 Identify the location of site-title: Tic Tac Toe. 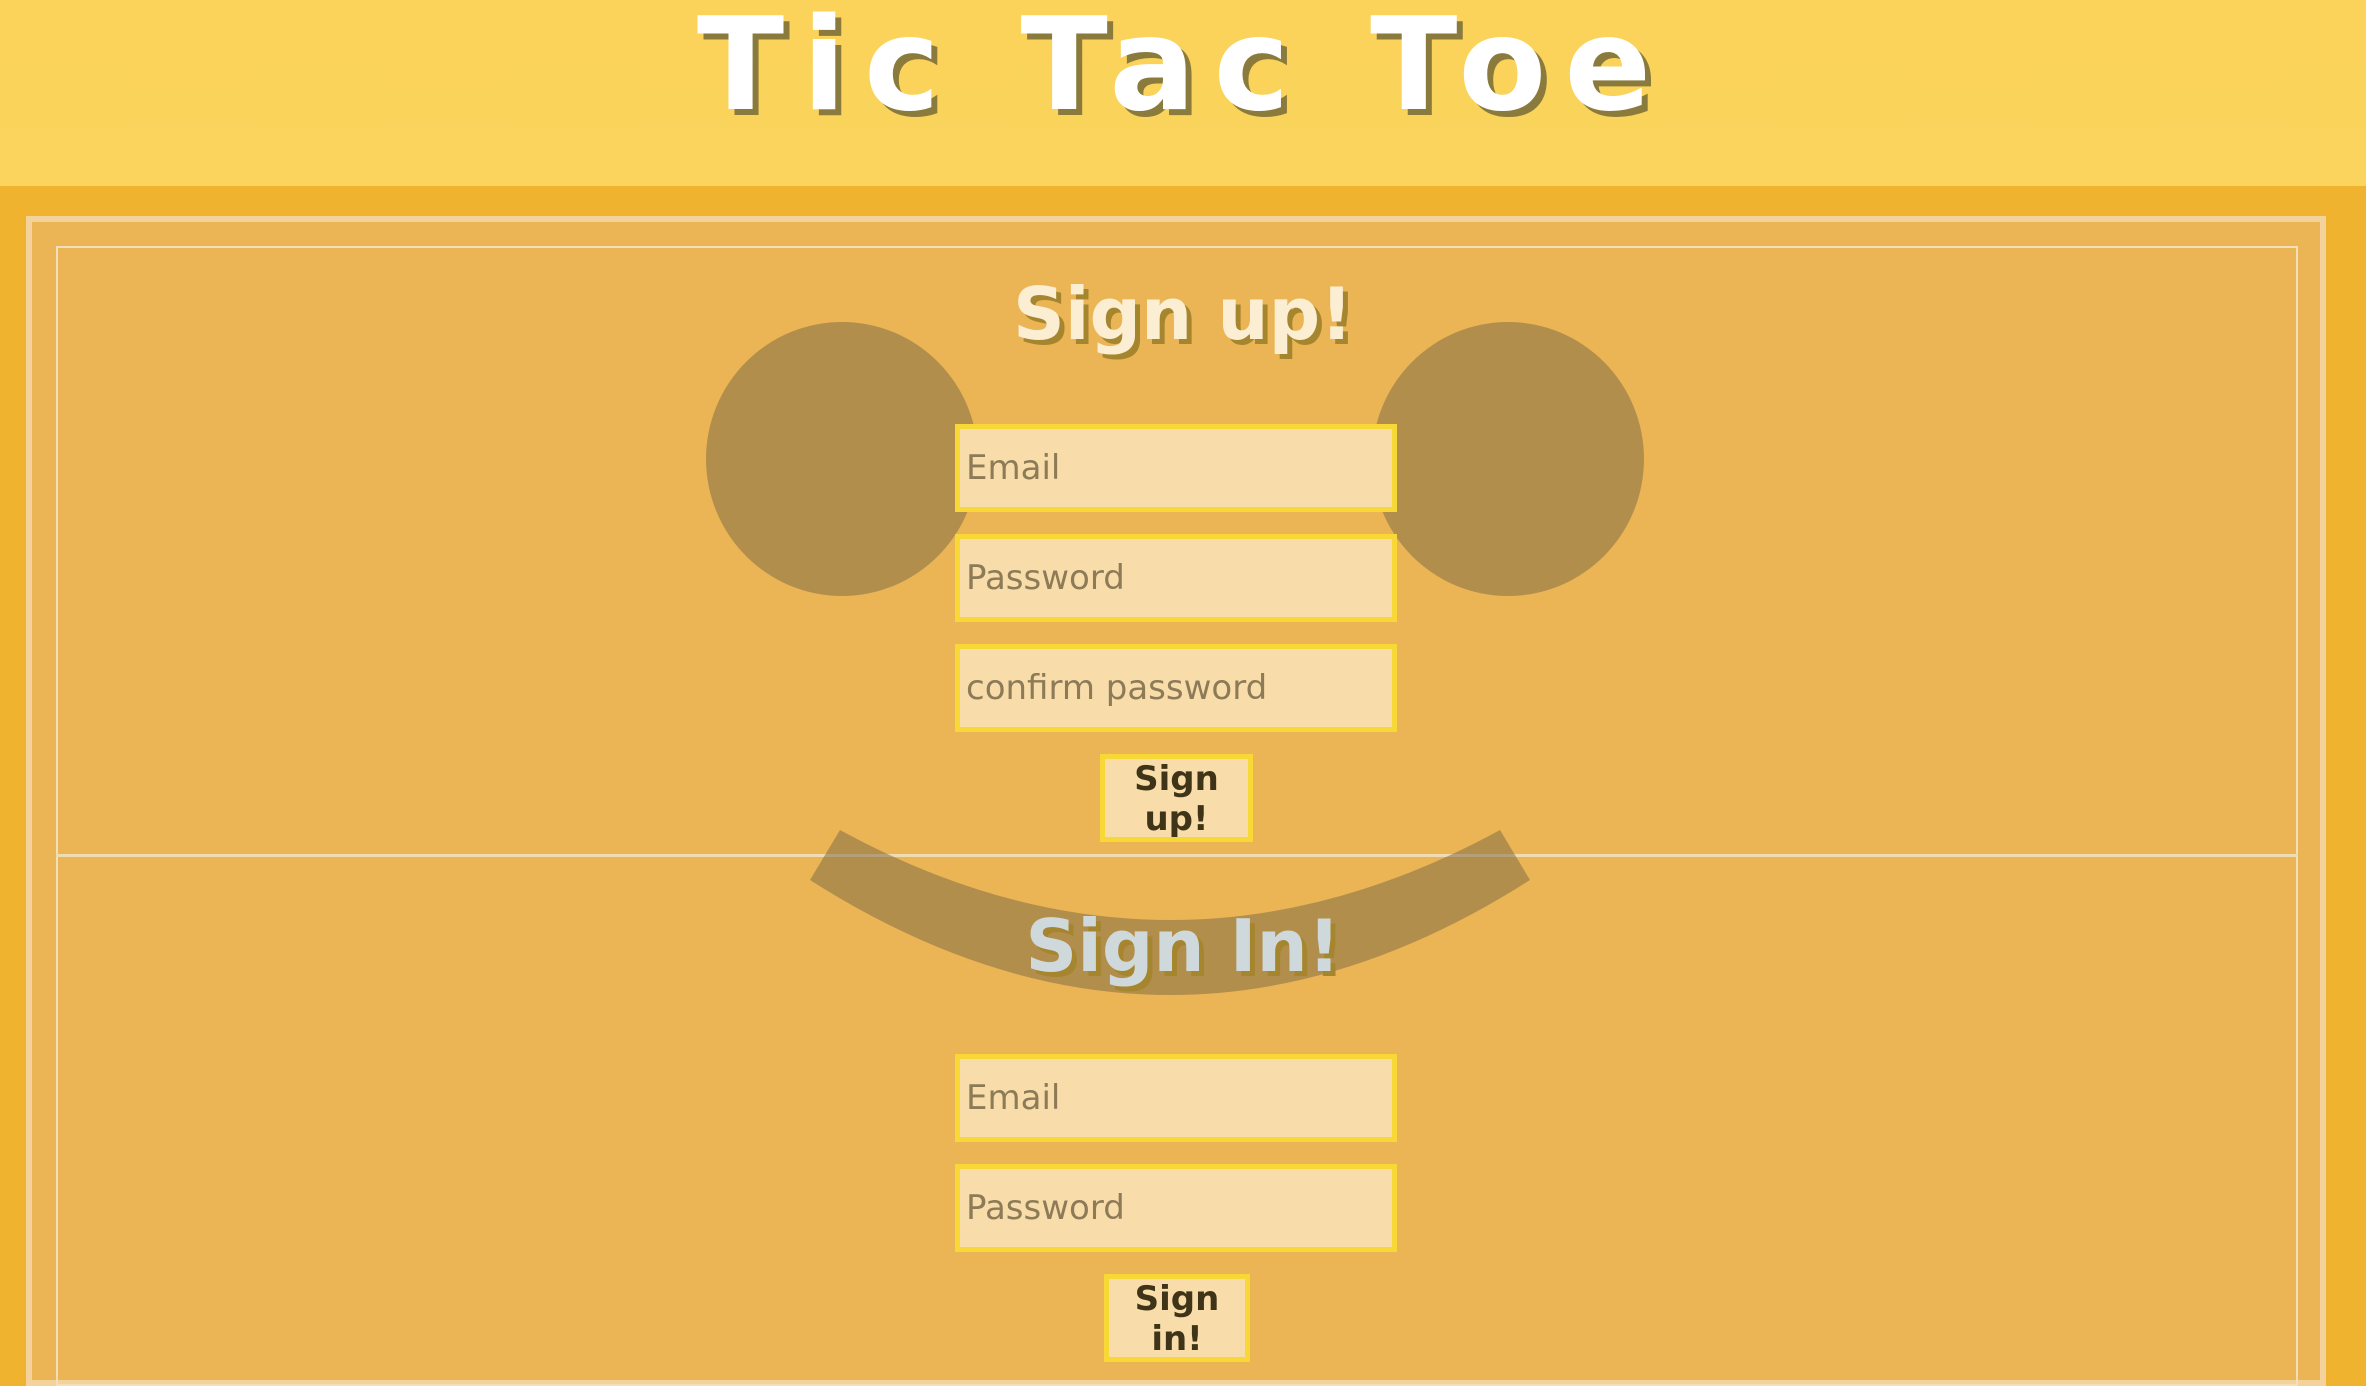
(1183, 70).